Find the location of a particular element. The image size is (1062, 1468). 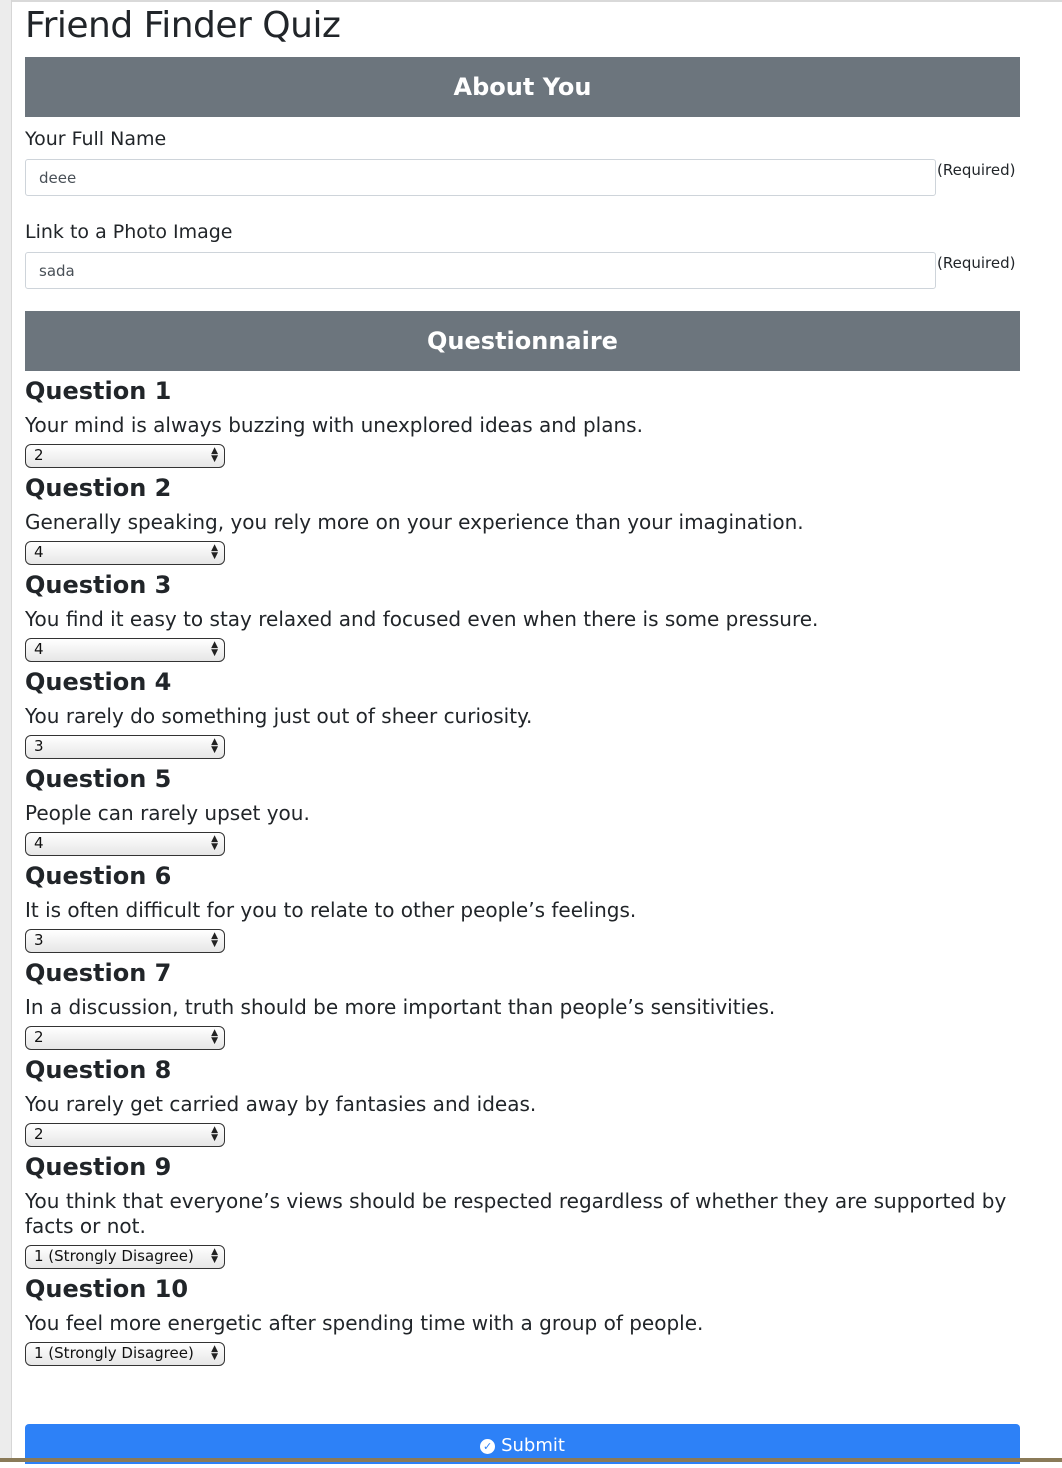

window-bottom-edge is located at coordinates (531, 1460).